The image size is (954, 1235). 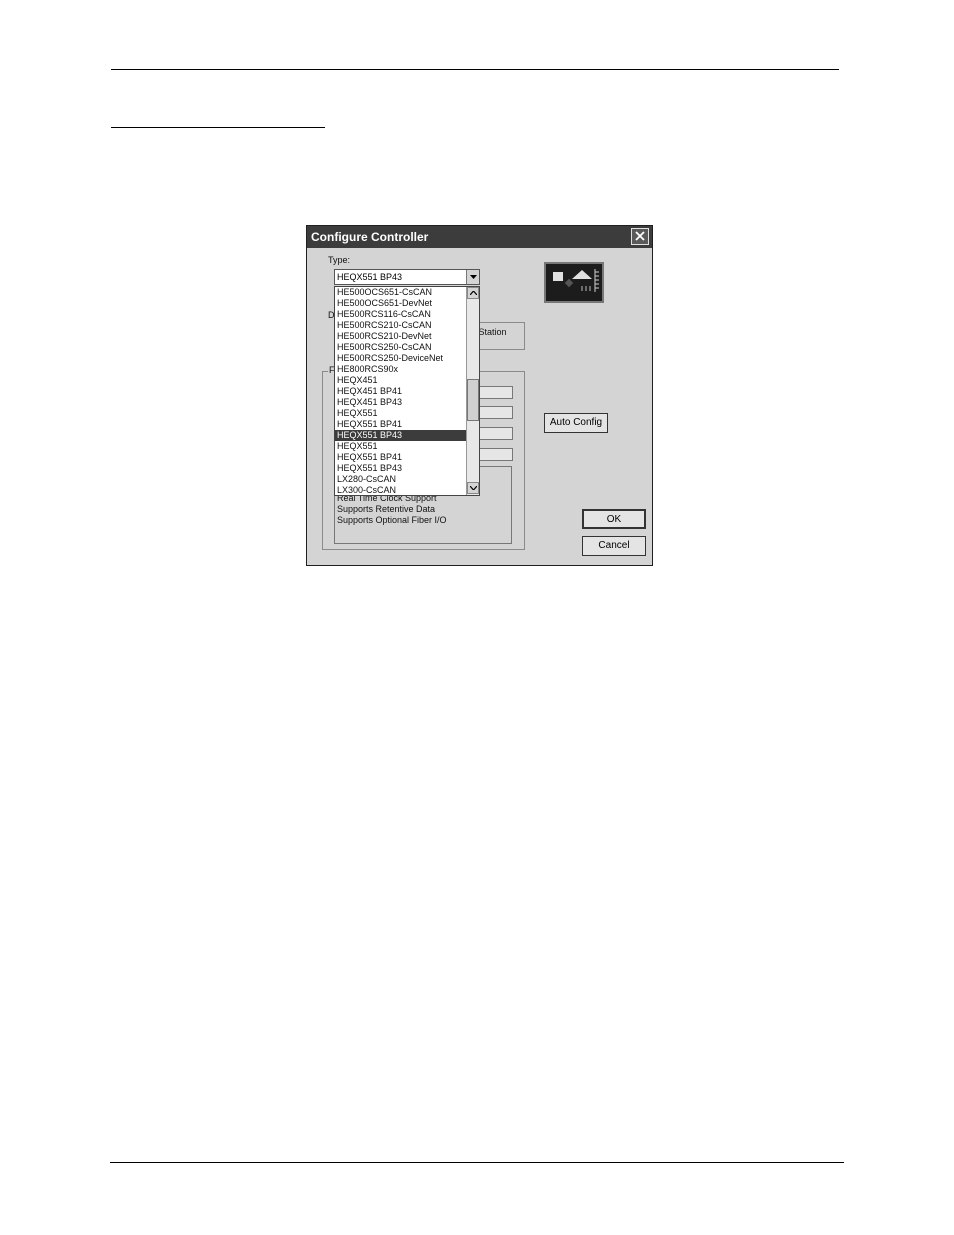 I want to click on feature-fiber-io: Supports Optional Fiber I/O, so click(x=392, y=520).